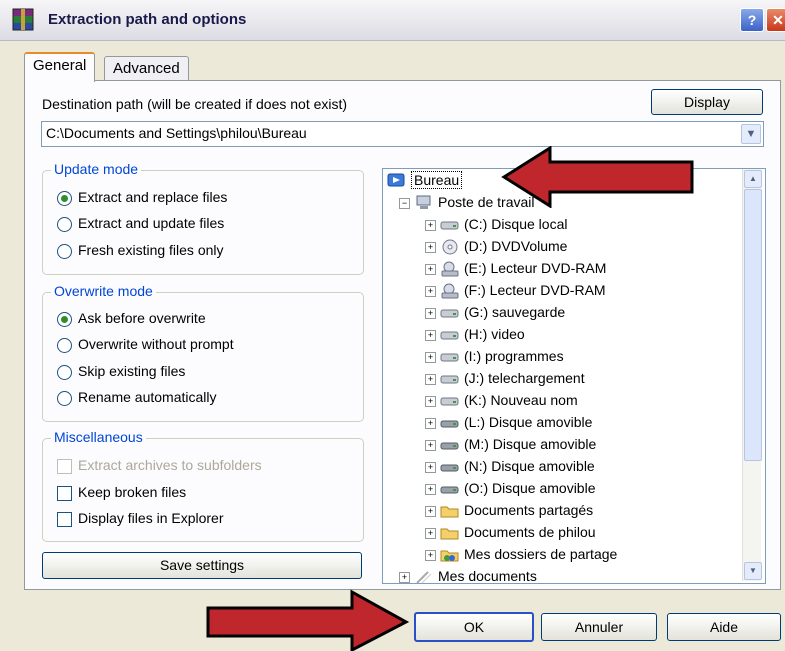  I want to click on tree-item: + (K:) Nouveau nom, so click(501, 400).